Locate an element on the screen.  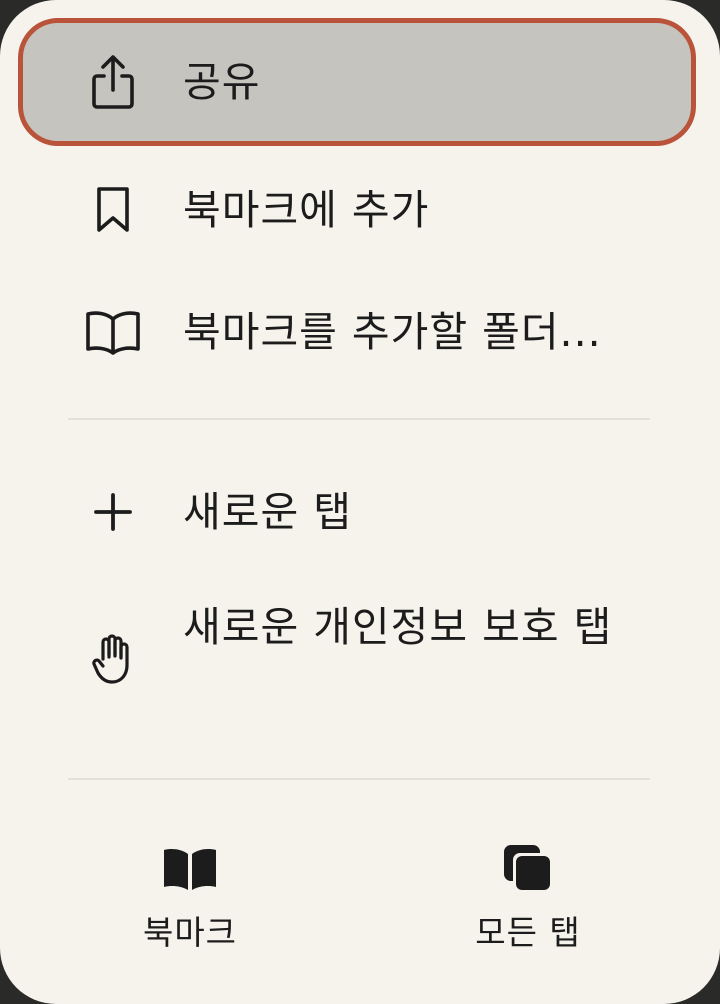
menu-item-new-tab: 새로운 탭 is located at coordinates (360, 512).